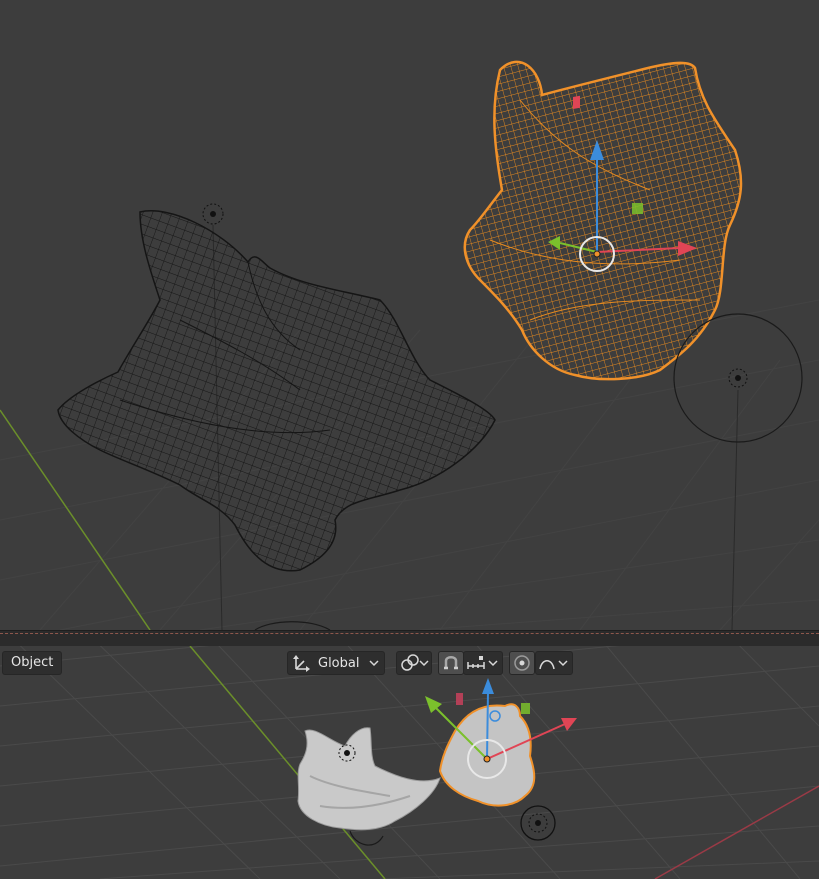 This screenshot has height=879, width=819. What do you see at coordinates (301, 663) in the screenshot?
I see `transform-orientation-icon` at bounding box center [301, 663].